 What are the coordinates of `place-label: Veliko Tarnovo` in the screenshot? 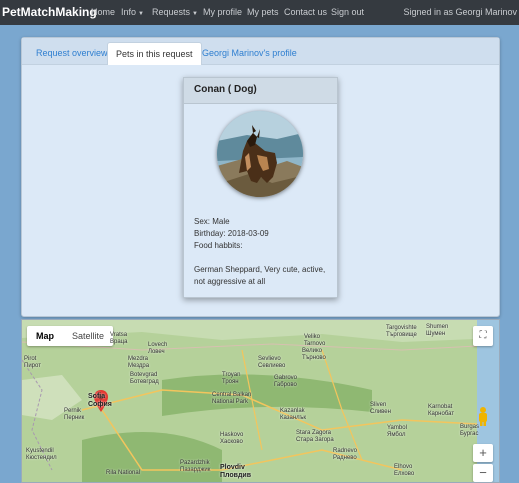 It's located at (315, 340).